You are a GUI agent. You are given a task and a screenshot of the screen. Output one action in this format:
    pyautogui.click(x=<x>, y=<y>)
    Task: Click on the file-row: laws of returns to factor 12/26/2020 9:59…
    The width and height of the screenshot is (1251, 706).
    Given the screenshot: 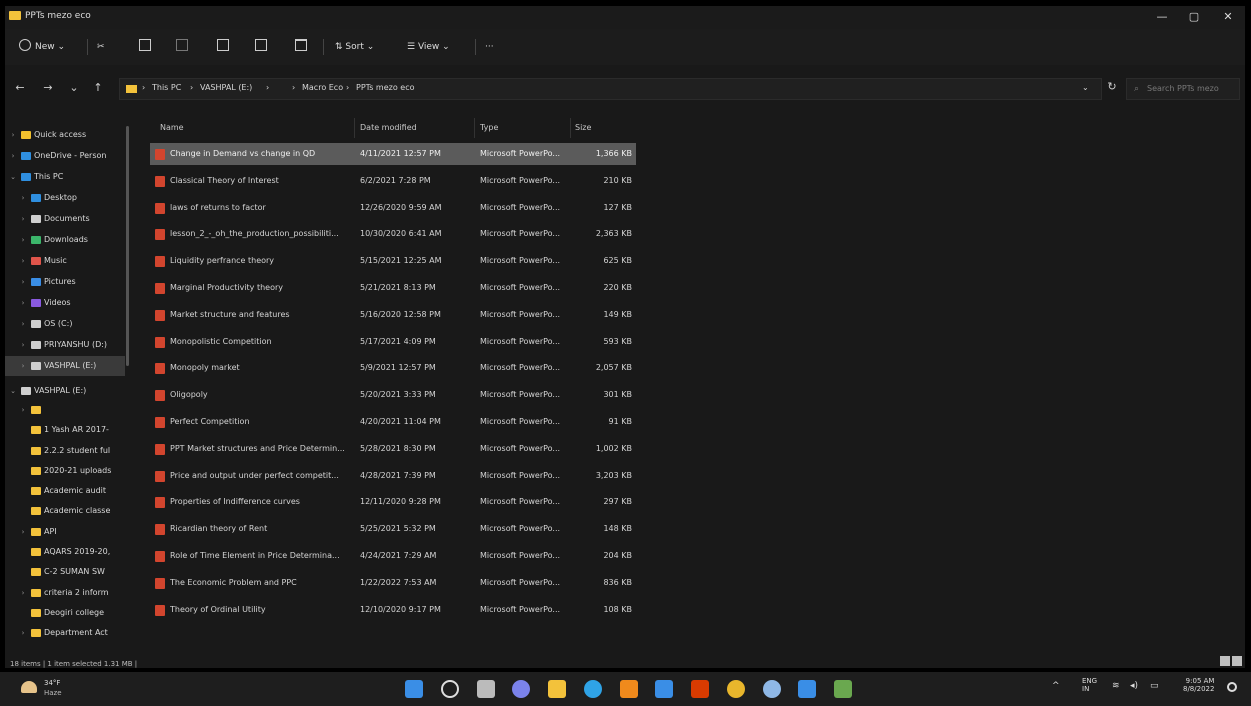 What is the action you would take?
    pyautogui.click(x=393, y=208)
    